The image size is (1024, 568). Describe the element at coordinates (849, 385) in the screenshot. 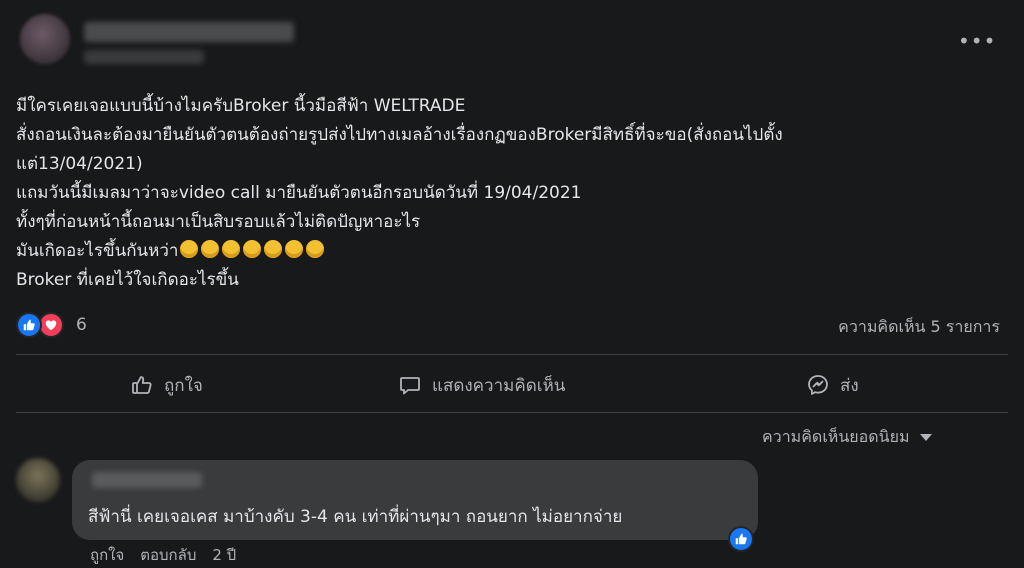

I see `send-button-label: ส่ง` at that location.